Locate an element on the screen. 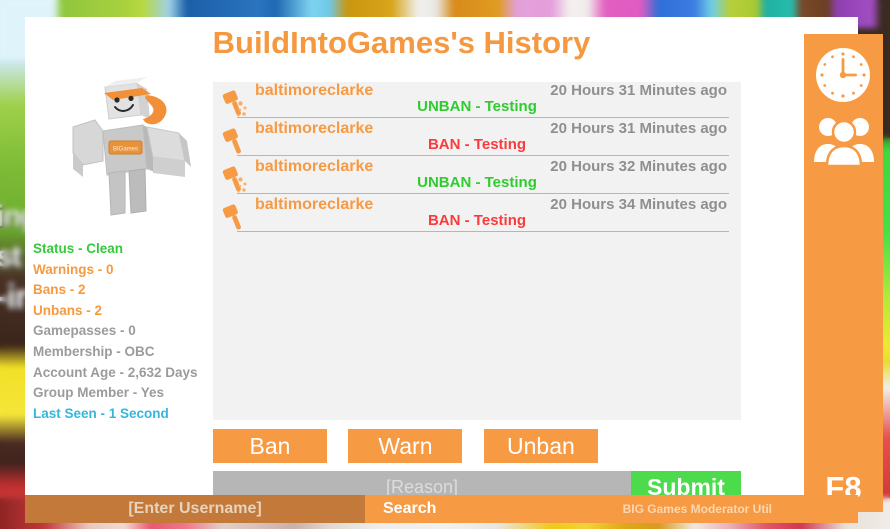 The height and width of the screenshot is (529, 890). stat-row: Group Member - Yes is located at coordinates (99, 393).